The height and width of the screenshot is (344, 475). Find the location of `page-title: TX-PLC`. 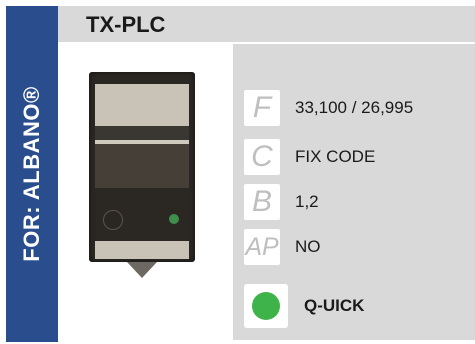

page-title: TX-PLC is located at coordinates (126, 24).